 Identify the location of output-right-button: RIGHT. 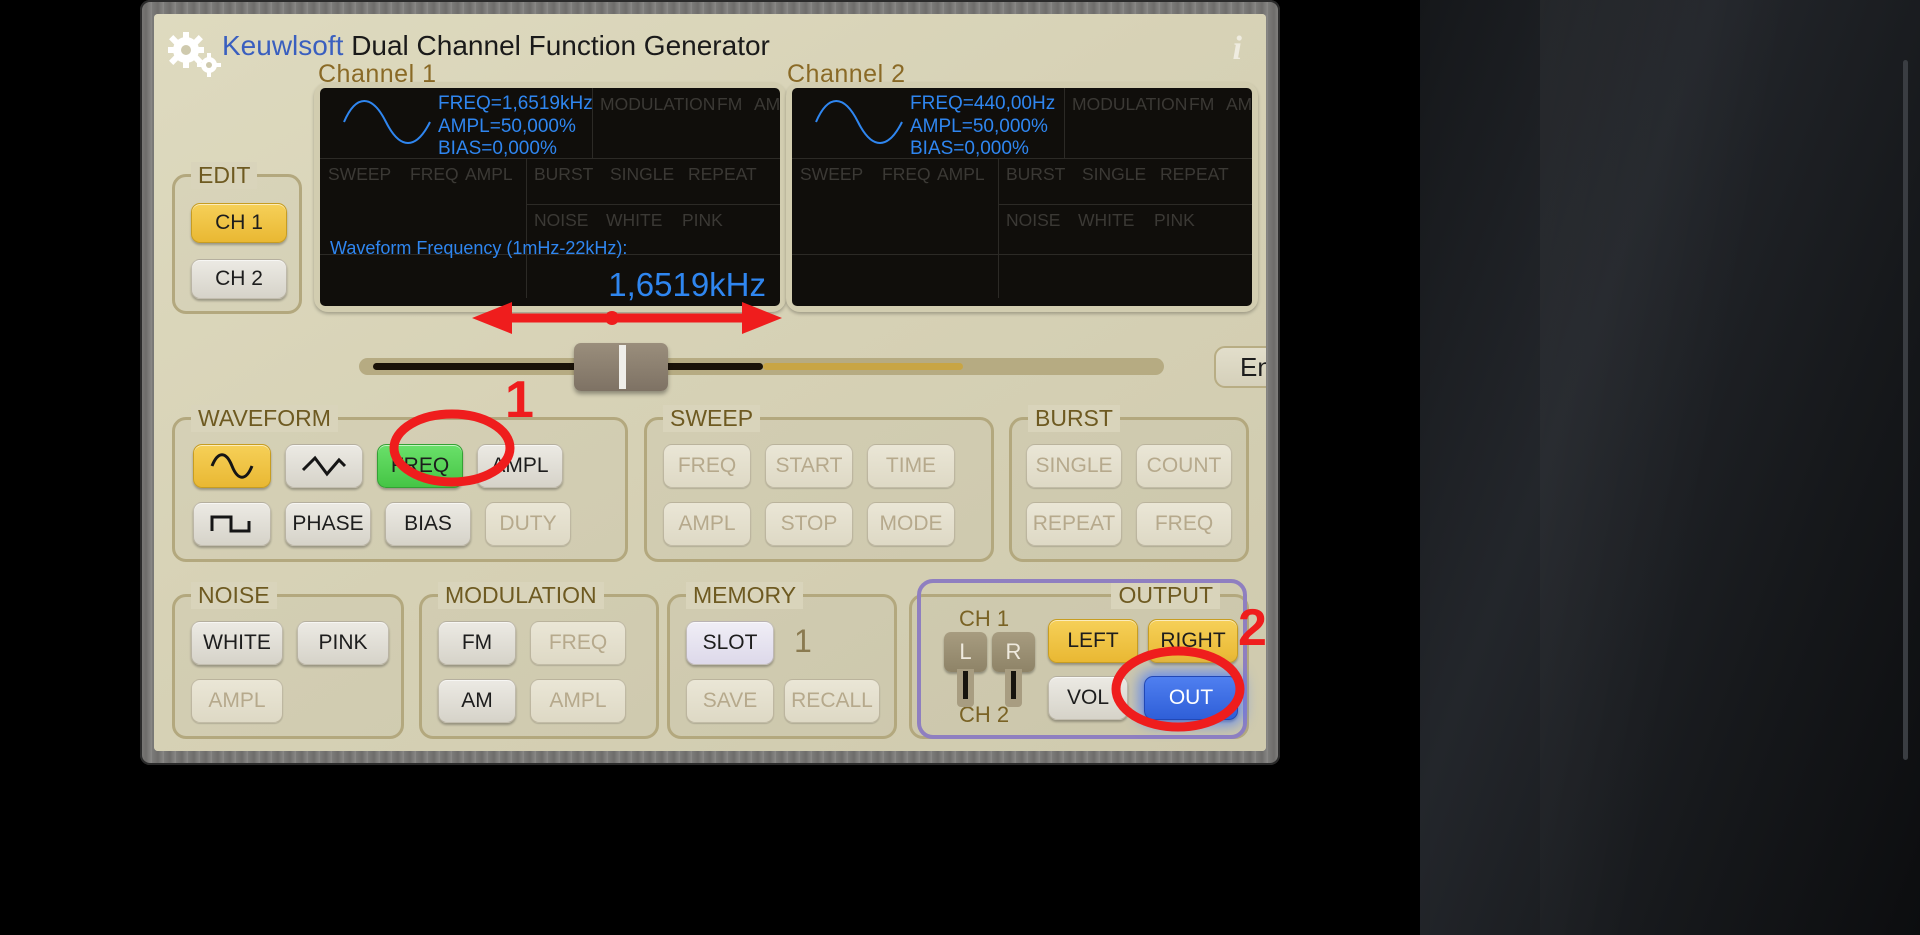
(1193, 641).